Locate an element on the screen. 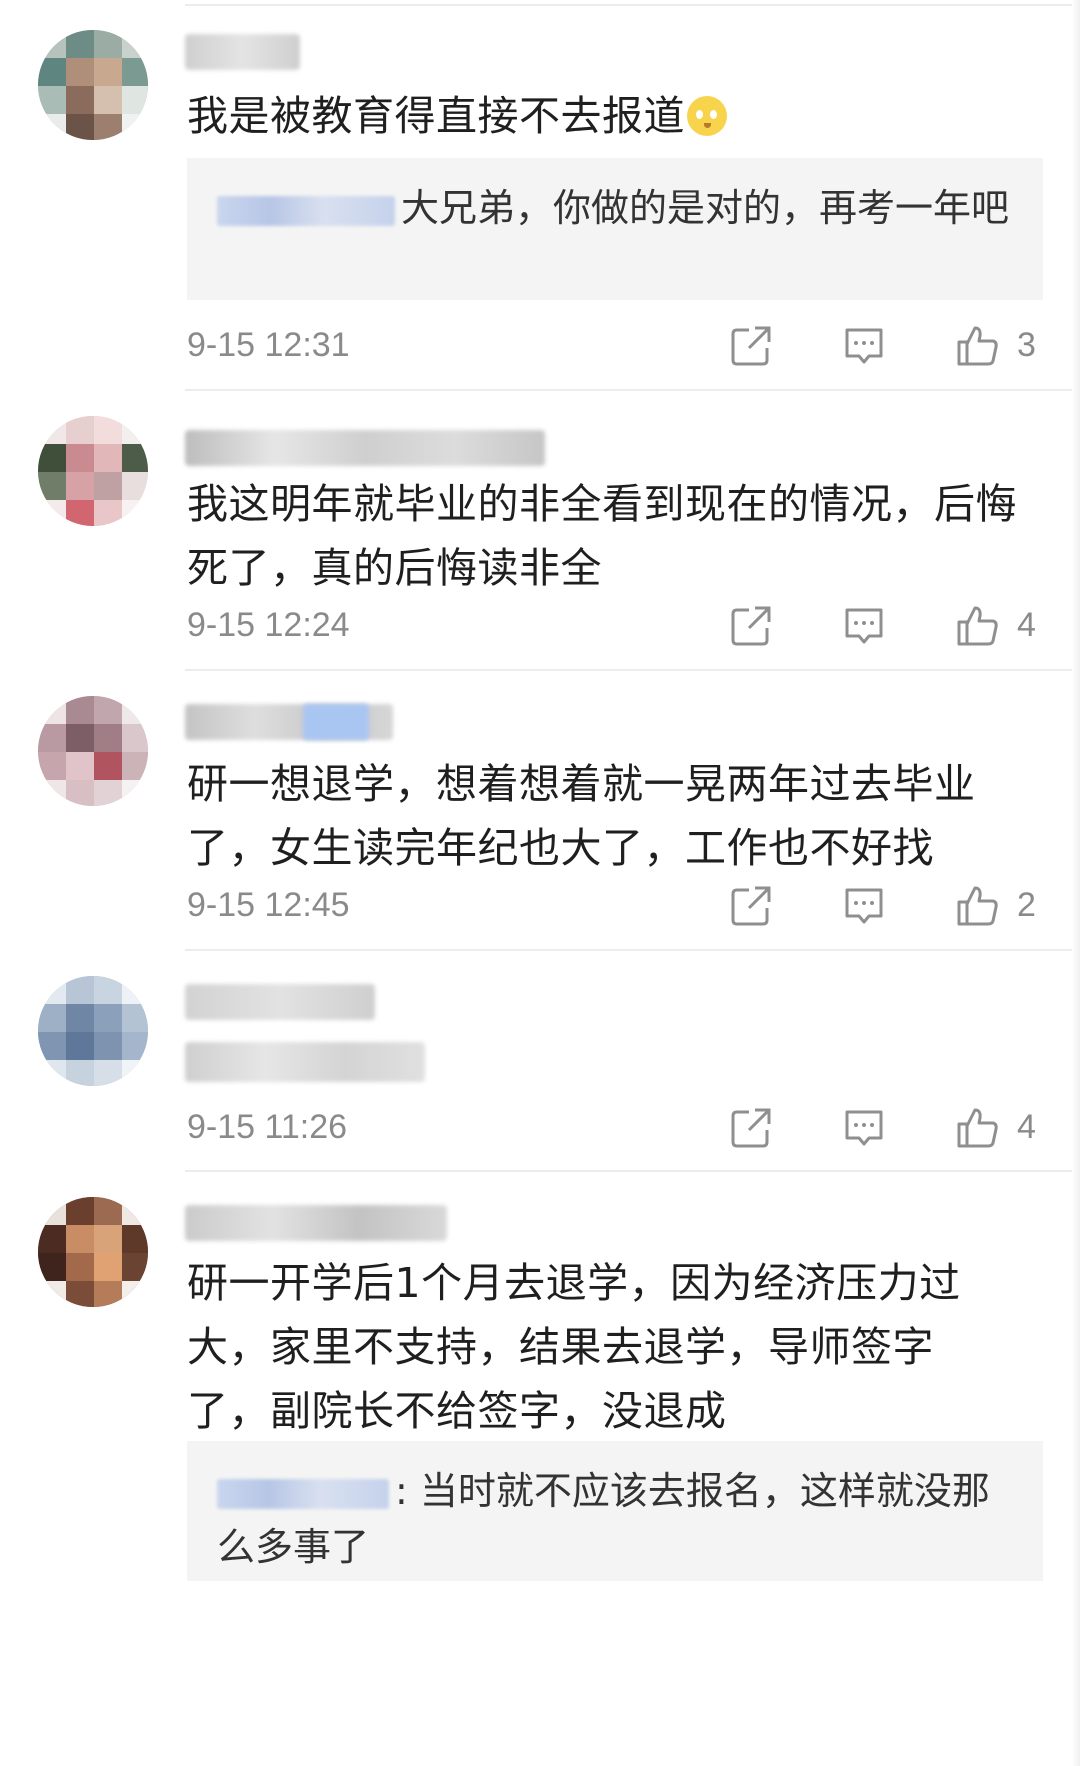 The image size is (1080, 1766). reply-preview: 大兄弟，你做的是对的，再考一年吧 is located at coordinates (615, 229).